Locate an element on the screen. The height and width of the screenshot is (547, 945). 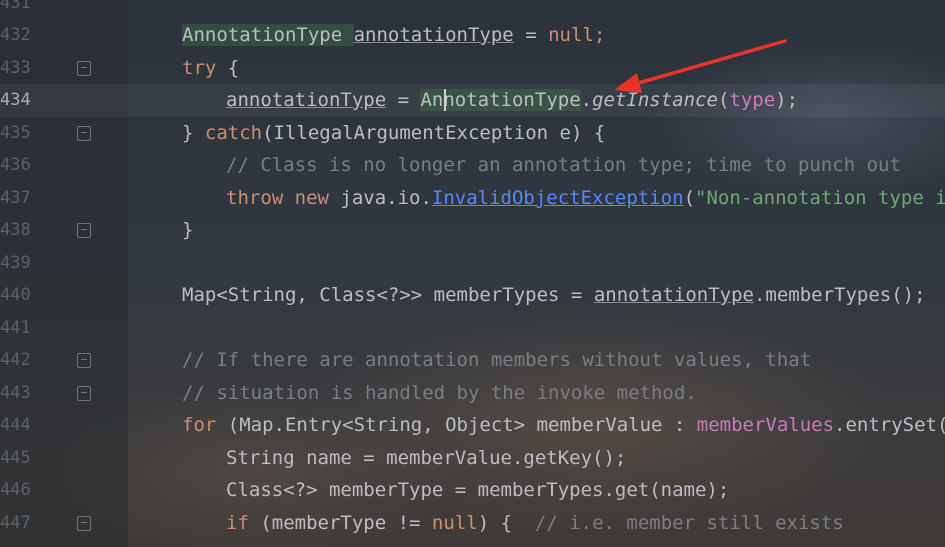
code-line-432: 432 AnnotationType annotationType = null; is located at coordinates (472, 35).